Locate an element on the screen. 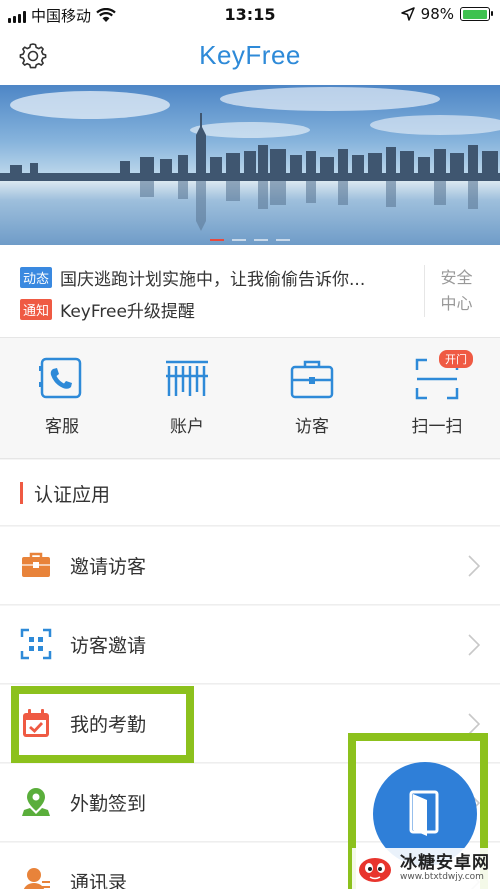 This screenshot has height=889, width=500. location-pin-icon is located at coordinates (36, 802).